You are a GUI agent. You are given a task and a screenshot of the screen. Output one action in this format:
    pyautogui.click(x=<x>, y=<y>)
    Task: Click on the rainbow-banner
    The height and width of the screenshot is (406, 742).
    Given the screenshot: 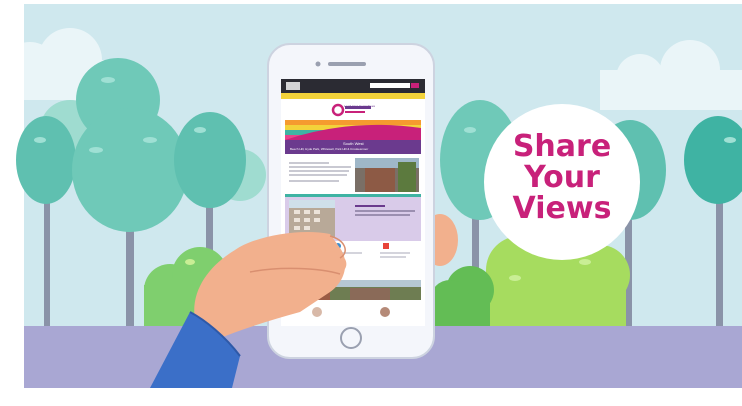 What is the action you would take?
    pyautogui.click(x=353, y=130)
    